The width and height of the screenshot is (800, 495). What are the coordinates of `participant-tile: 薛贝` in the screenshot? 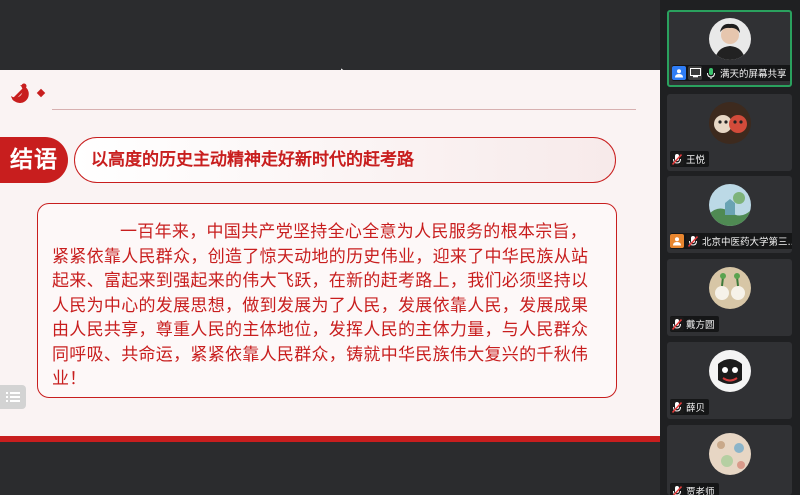 It's located at (729, 380).